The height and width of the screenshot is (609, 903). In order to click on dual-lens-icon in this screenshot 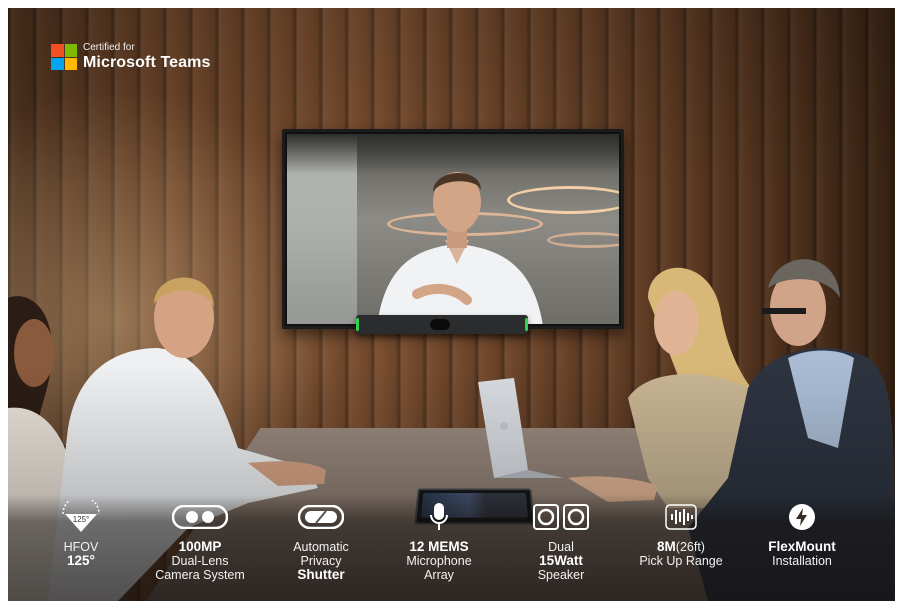, I will do `click(200, 517)`.